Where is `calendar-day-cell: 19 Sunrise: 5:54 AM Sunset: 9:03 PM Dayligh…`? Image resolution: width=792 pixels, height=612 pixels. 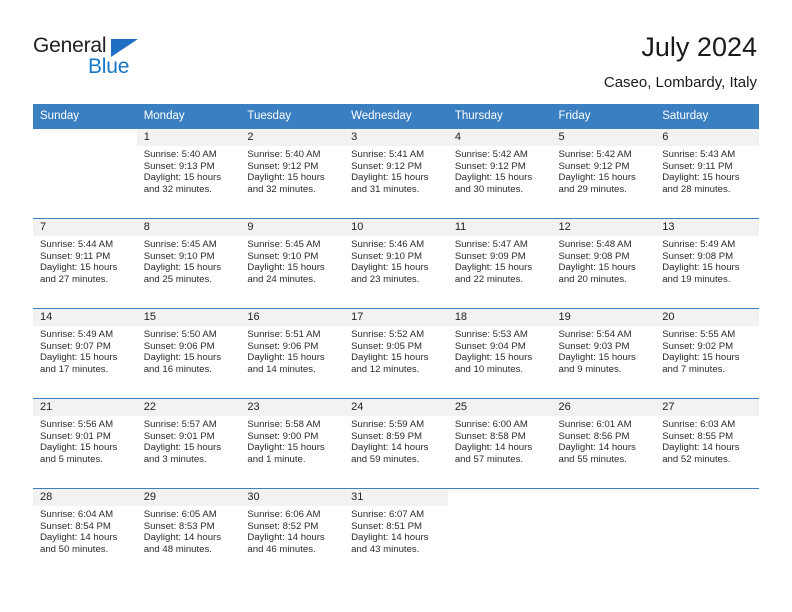 calendar-day-cell: 19 Sunrise: 5:54 AM Sunset: 9:03 PM Dayligh… is located at coordinates (603, 353).